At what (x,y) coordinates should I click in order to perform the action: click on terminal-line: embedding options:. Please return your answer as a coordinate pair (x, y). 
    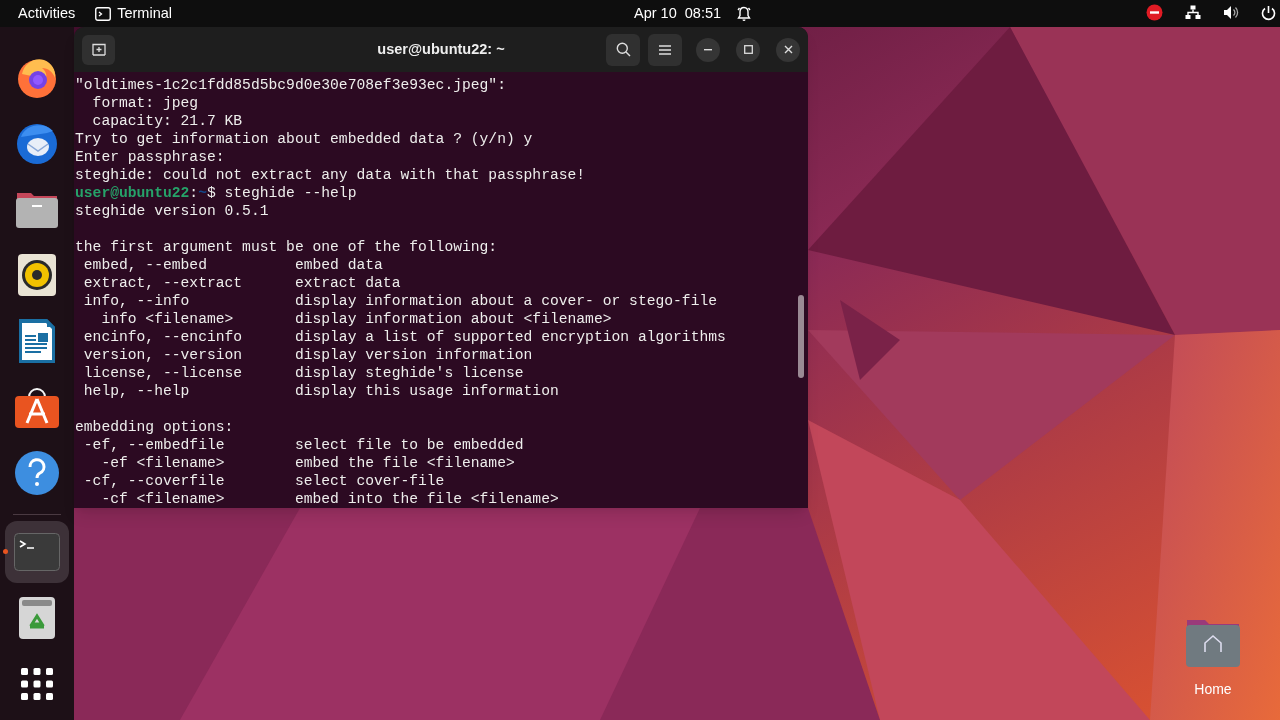
    Looking at the image, I should click on (154, 427).